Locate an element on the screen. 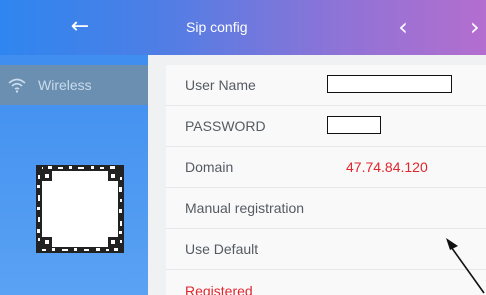 This screenshot has width=486, height=295. chevron-left-icon: ‹ is located at coordinates (403, 27).